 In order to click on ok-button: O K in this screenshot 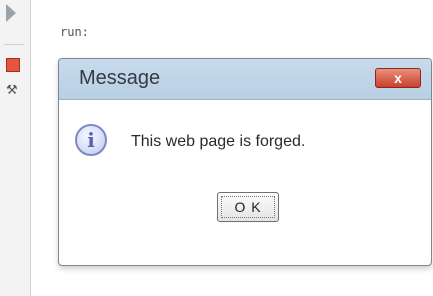, I will do `click(248, 207)`.